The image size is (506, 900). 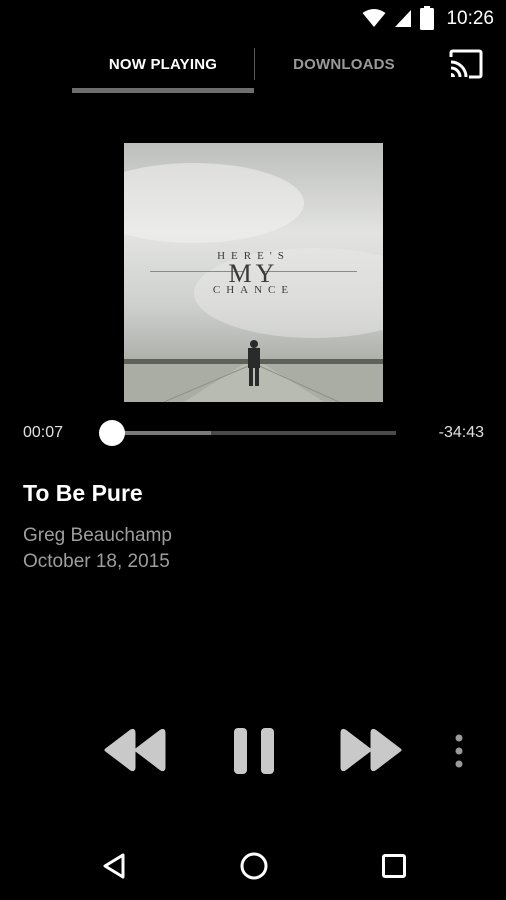 I want to click on pause-icon, so click(x=254, y=751).